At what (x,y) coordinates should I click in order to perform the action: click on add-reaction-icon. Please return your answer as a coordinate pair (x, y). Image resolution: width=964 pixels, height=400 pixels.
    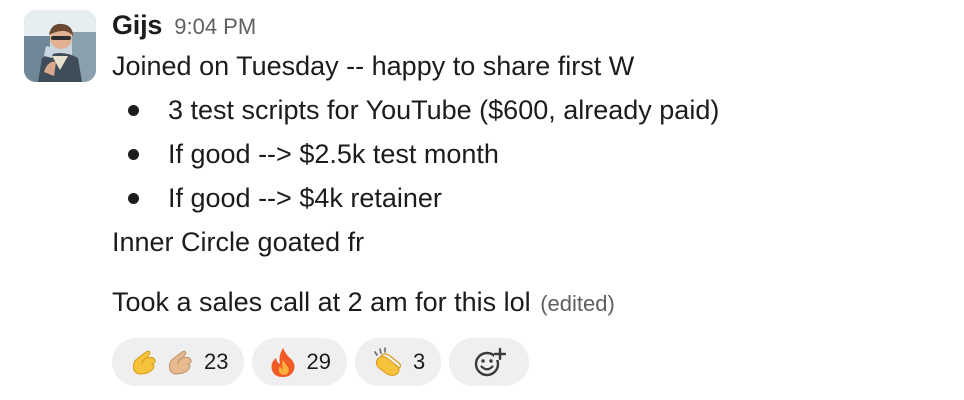
    Looking at the image, I should click on (491, 362).